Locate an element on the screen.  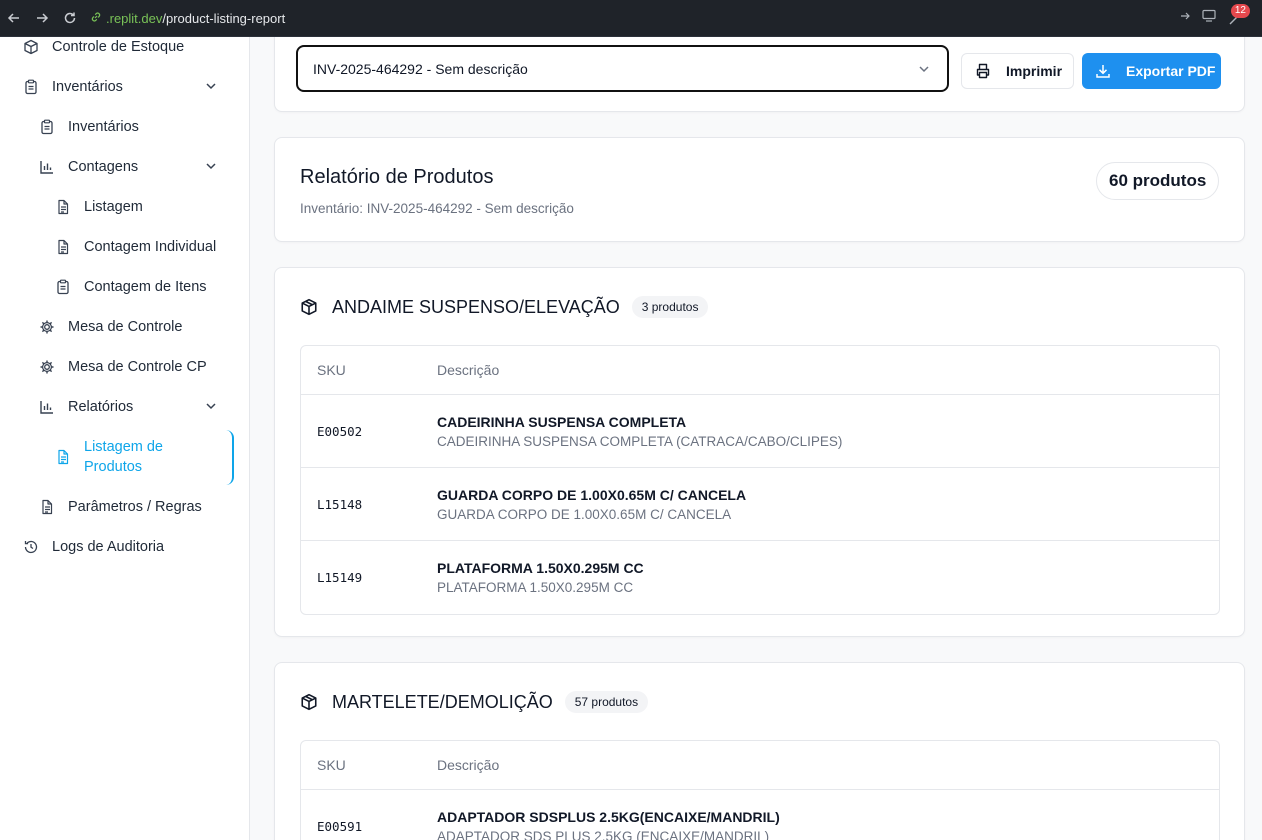
category-title: ANDAIME SUSPENSO/ELEVAÇÃO is located at coordinates (476, 306).